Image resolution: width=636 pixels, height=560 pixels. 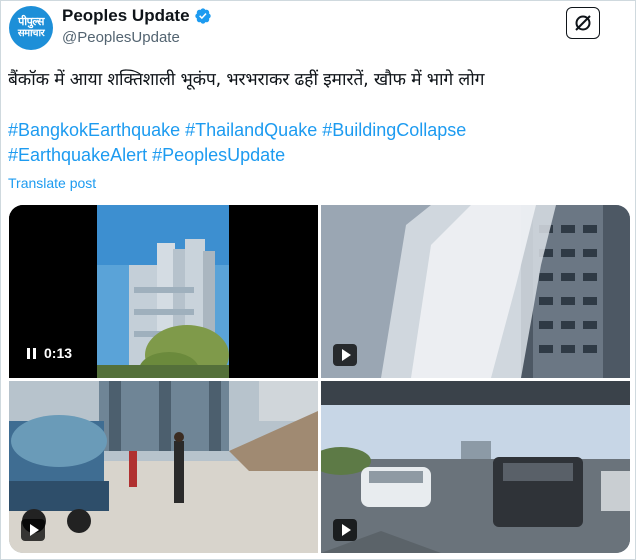 I want to click on avatar: पीपुल्स समाचार, so click(x=31, y=28).